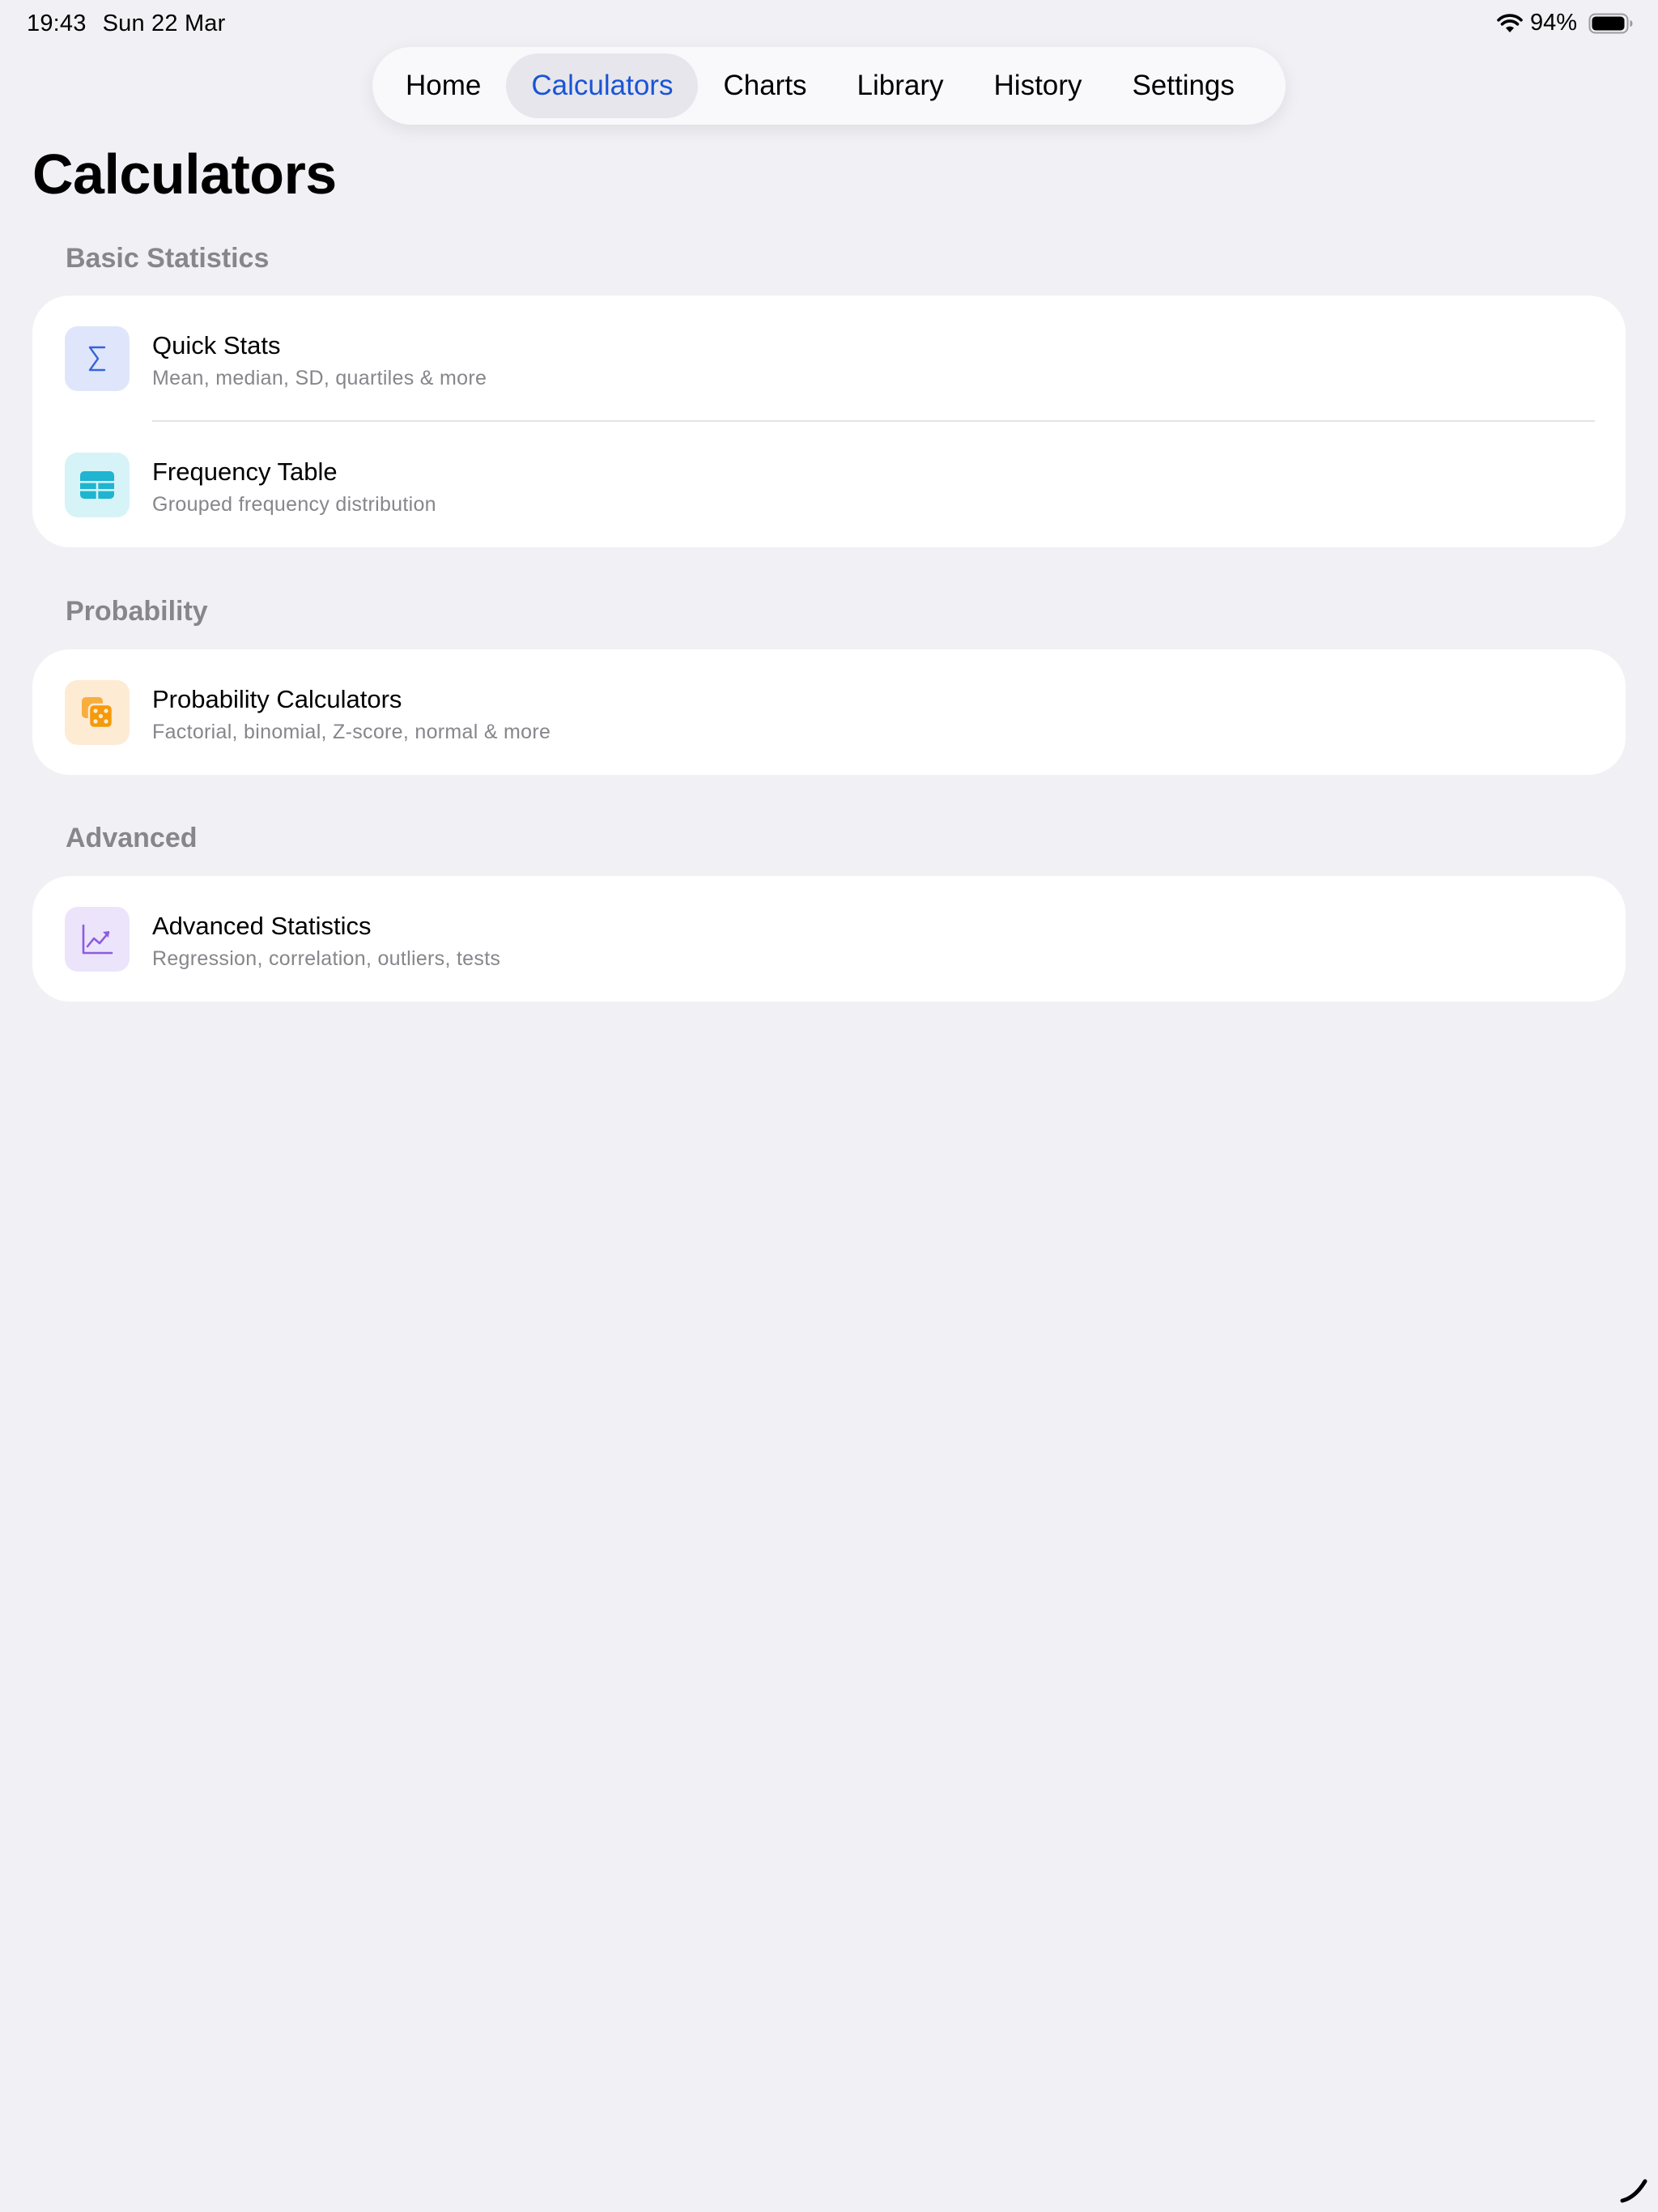  Describe the element at coordinates (1634, 2189) in the screenshot. I see `scribble-corner-icon` at that location.